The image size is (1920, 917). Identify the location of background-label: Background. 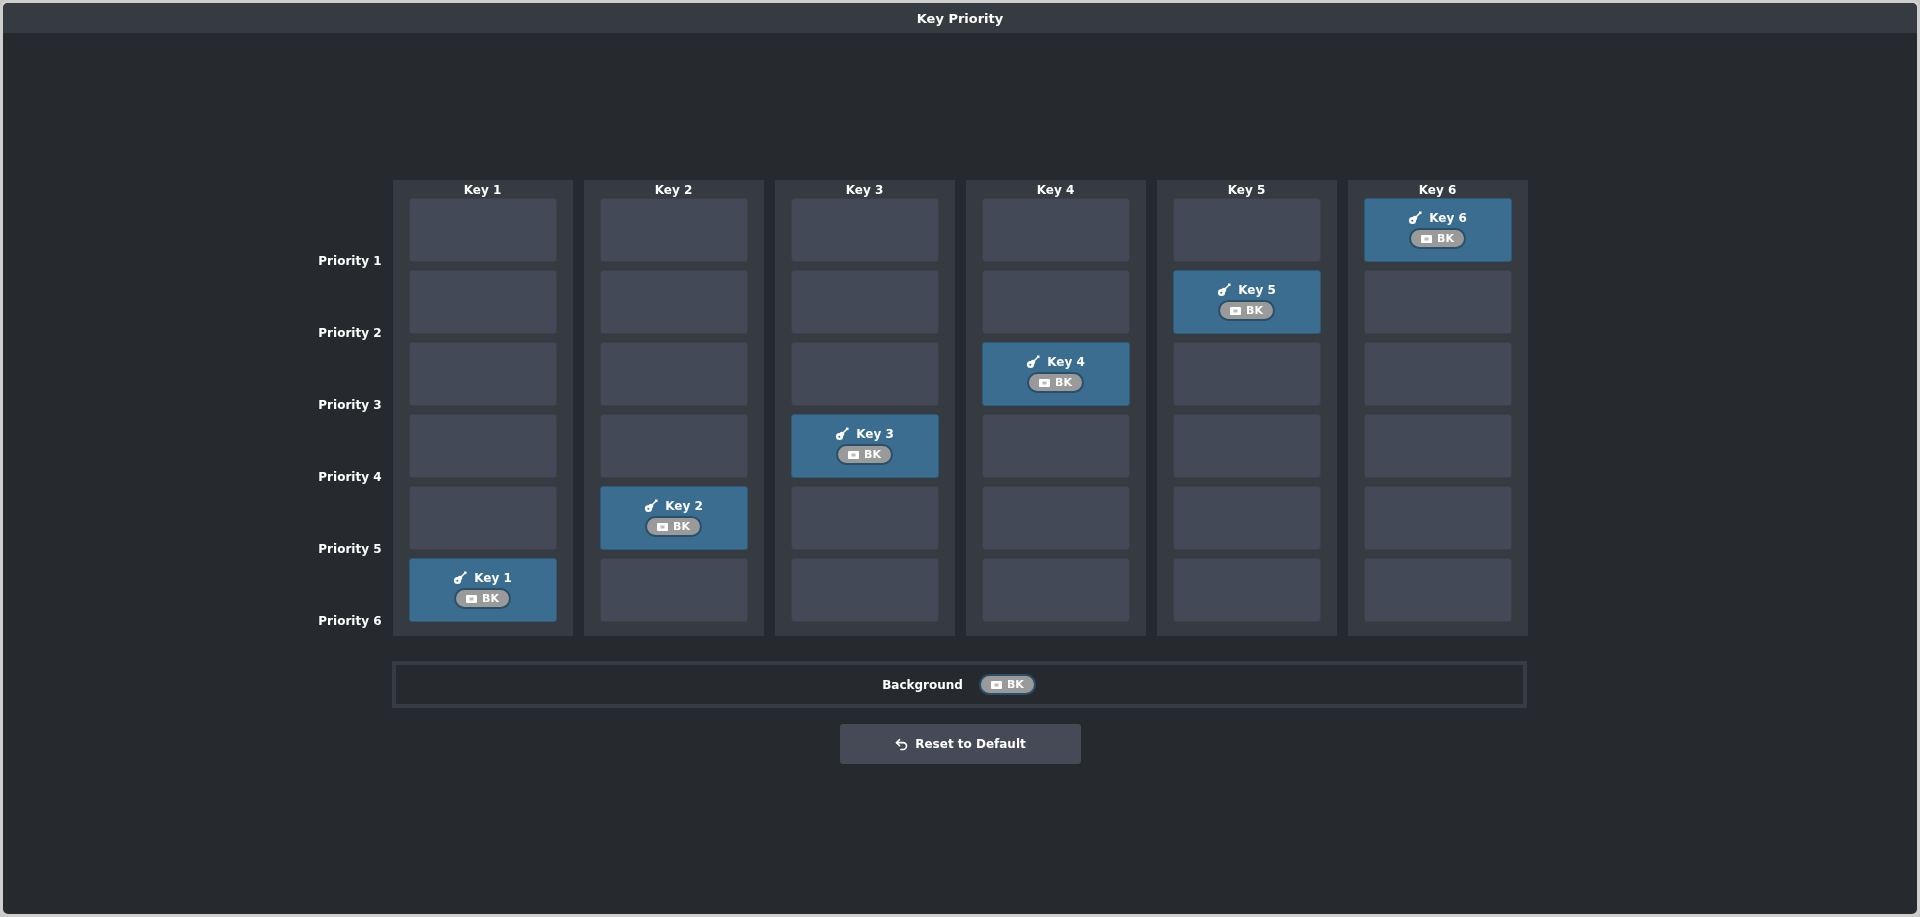
(922, 684).